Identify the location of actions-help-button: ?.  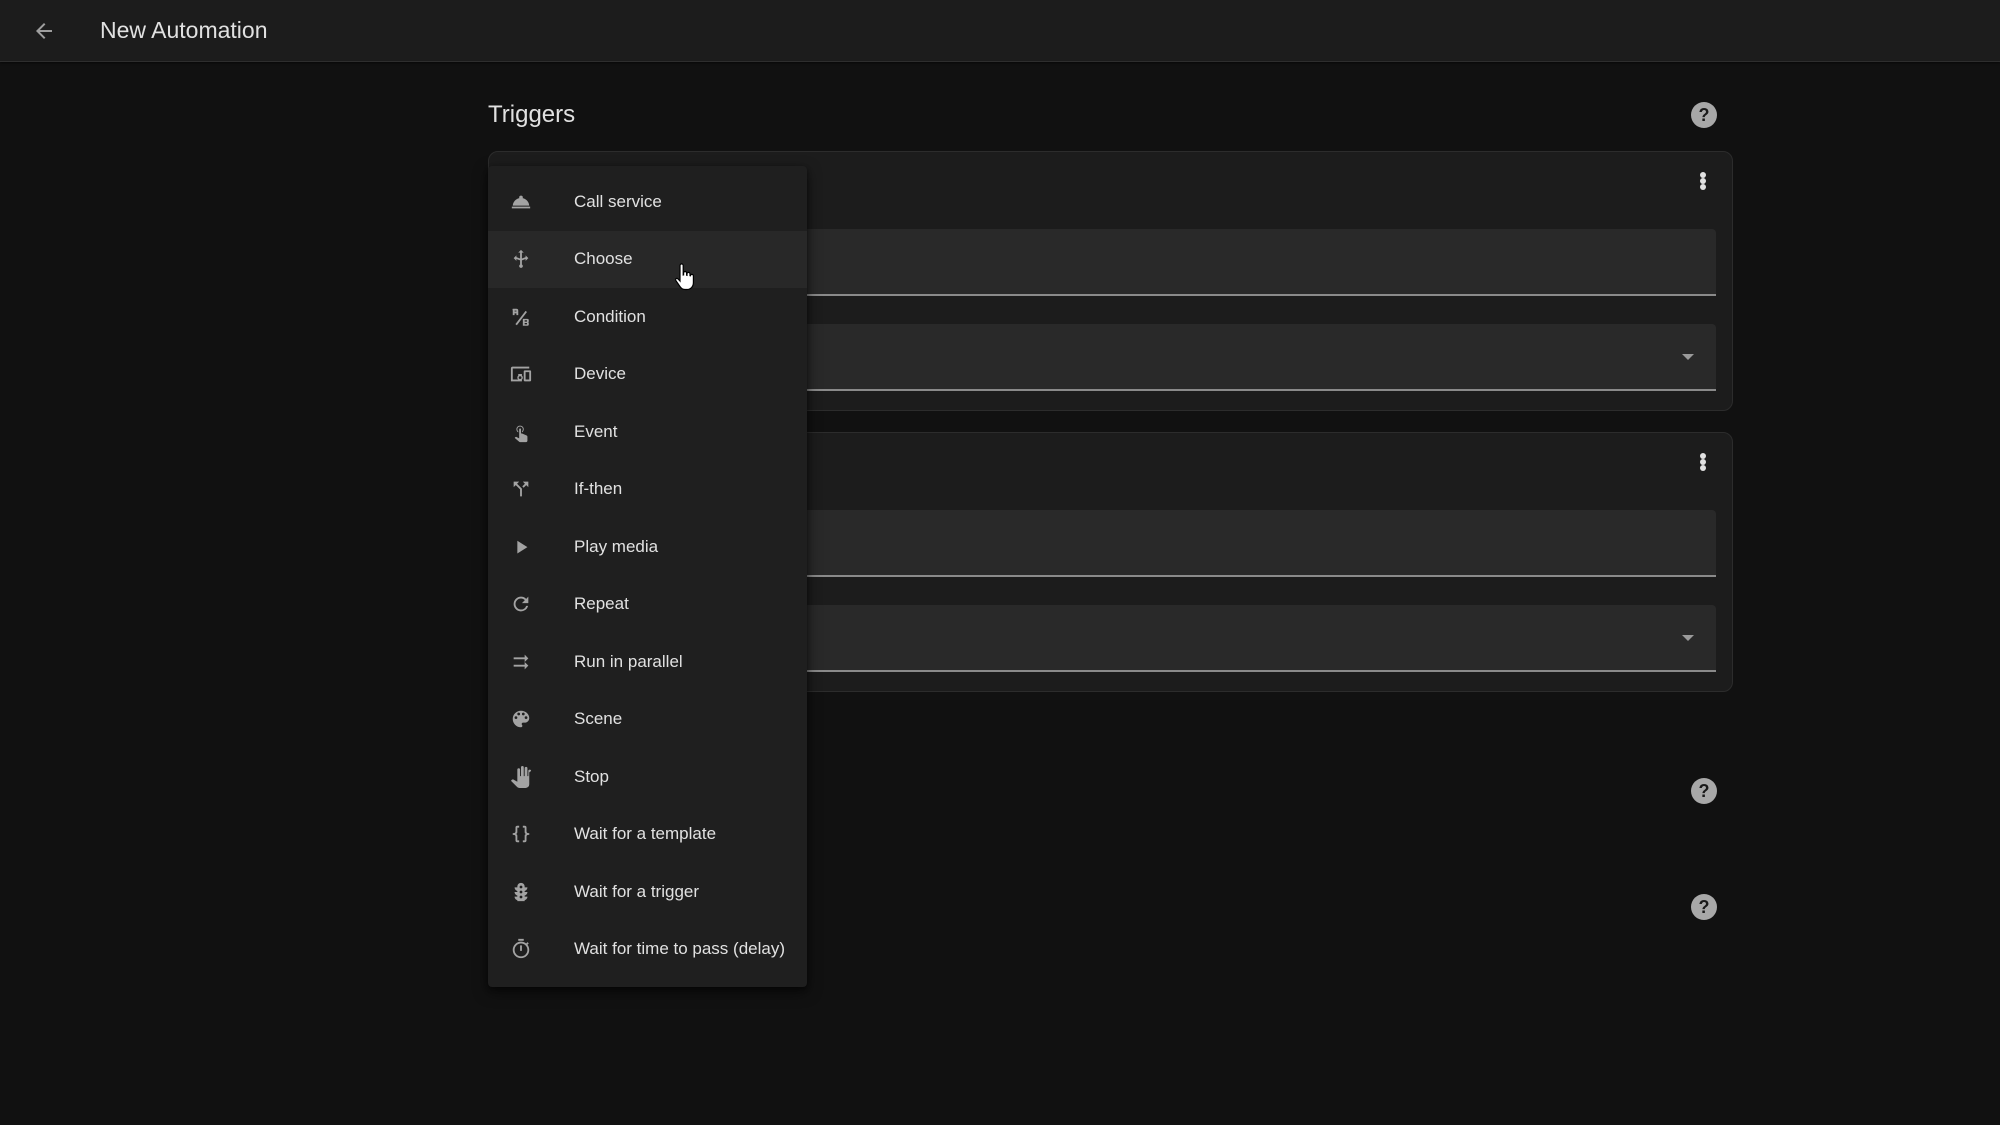
(1704, 907).